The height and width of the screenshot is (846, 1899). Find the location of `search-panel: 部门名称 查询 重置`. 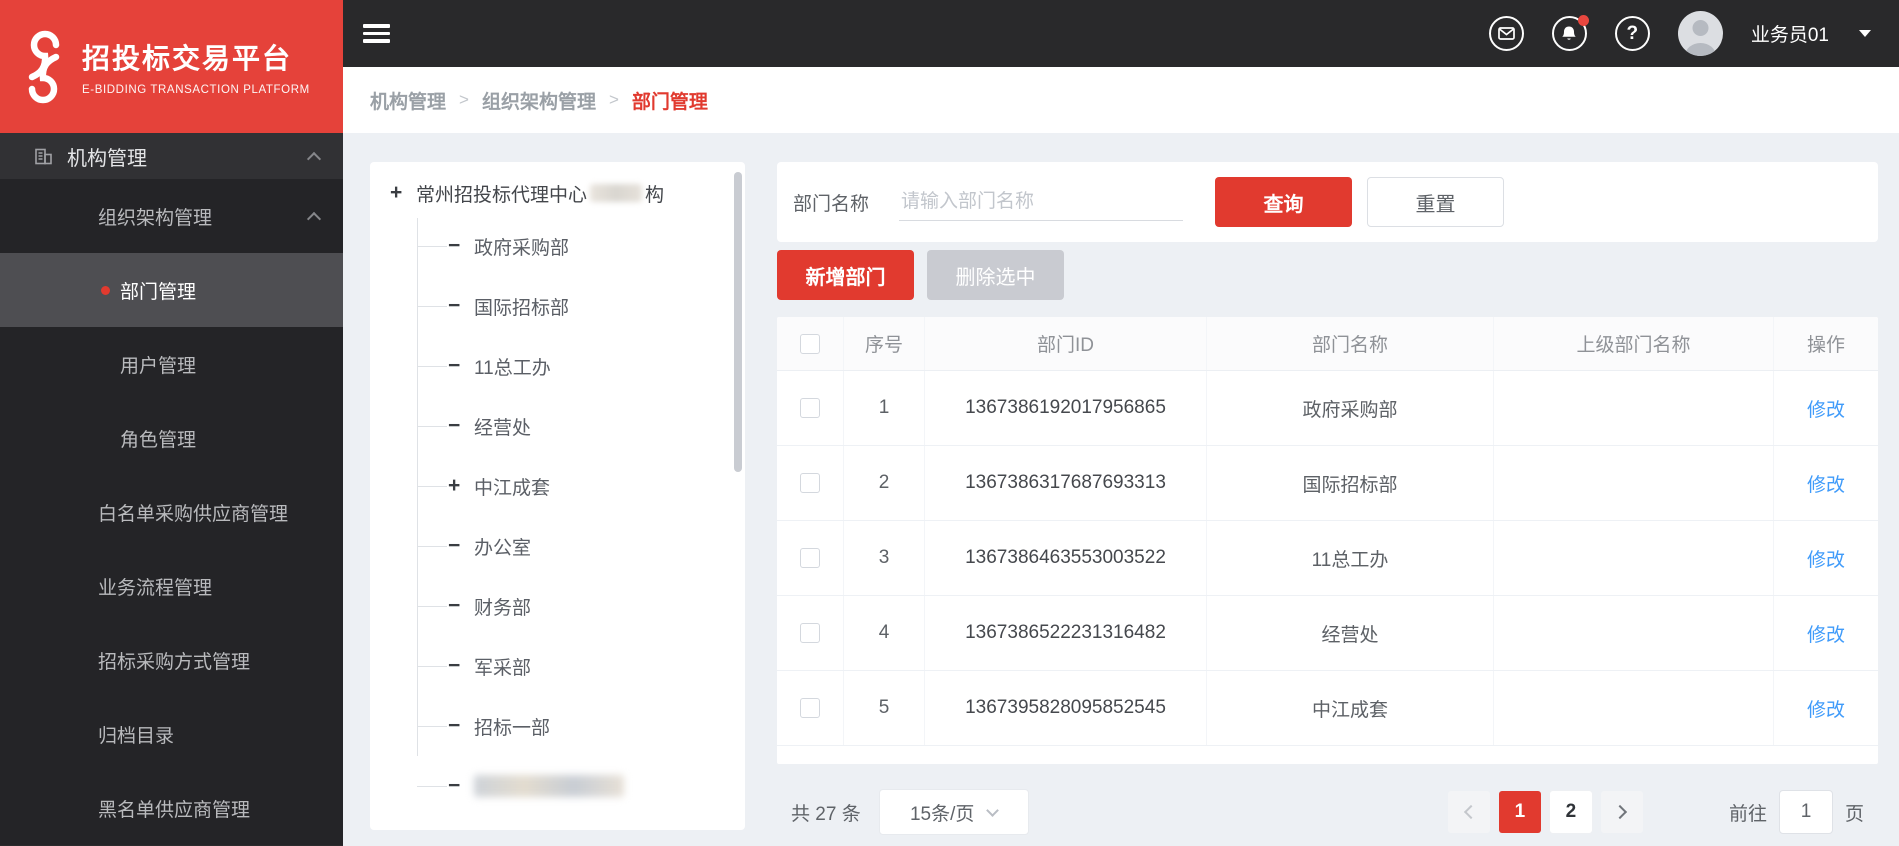

search-panel: 部门名称 查询 重置 is located at coordinates (1327, 202).